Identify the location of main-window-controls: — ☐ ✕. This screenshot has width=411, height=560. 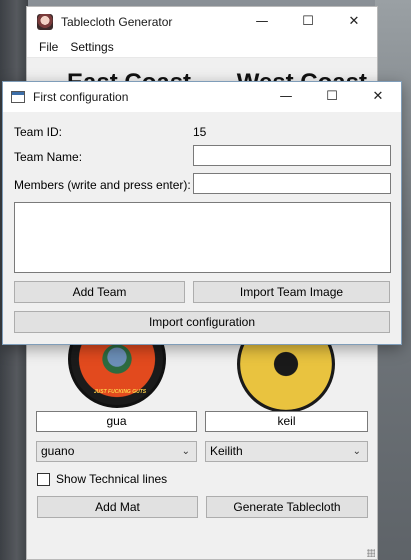
(308, 21).